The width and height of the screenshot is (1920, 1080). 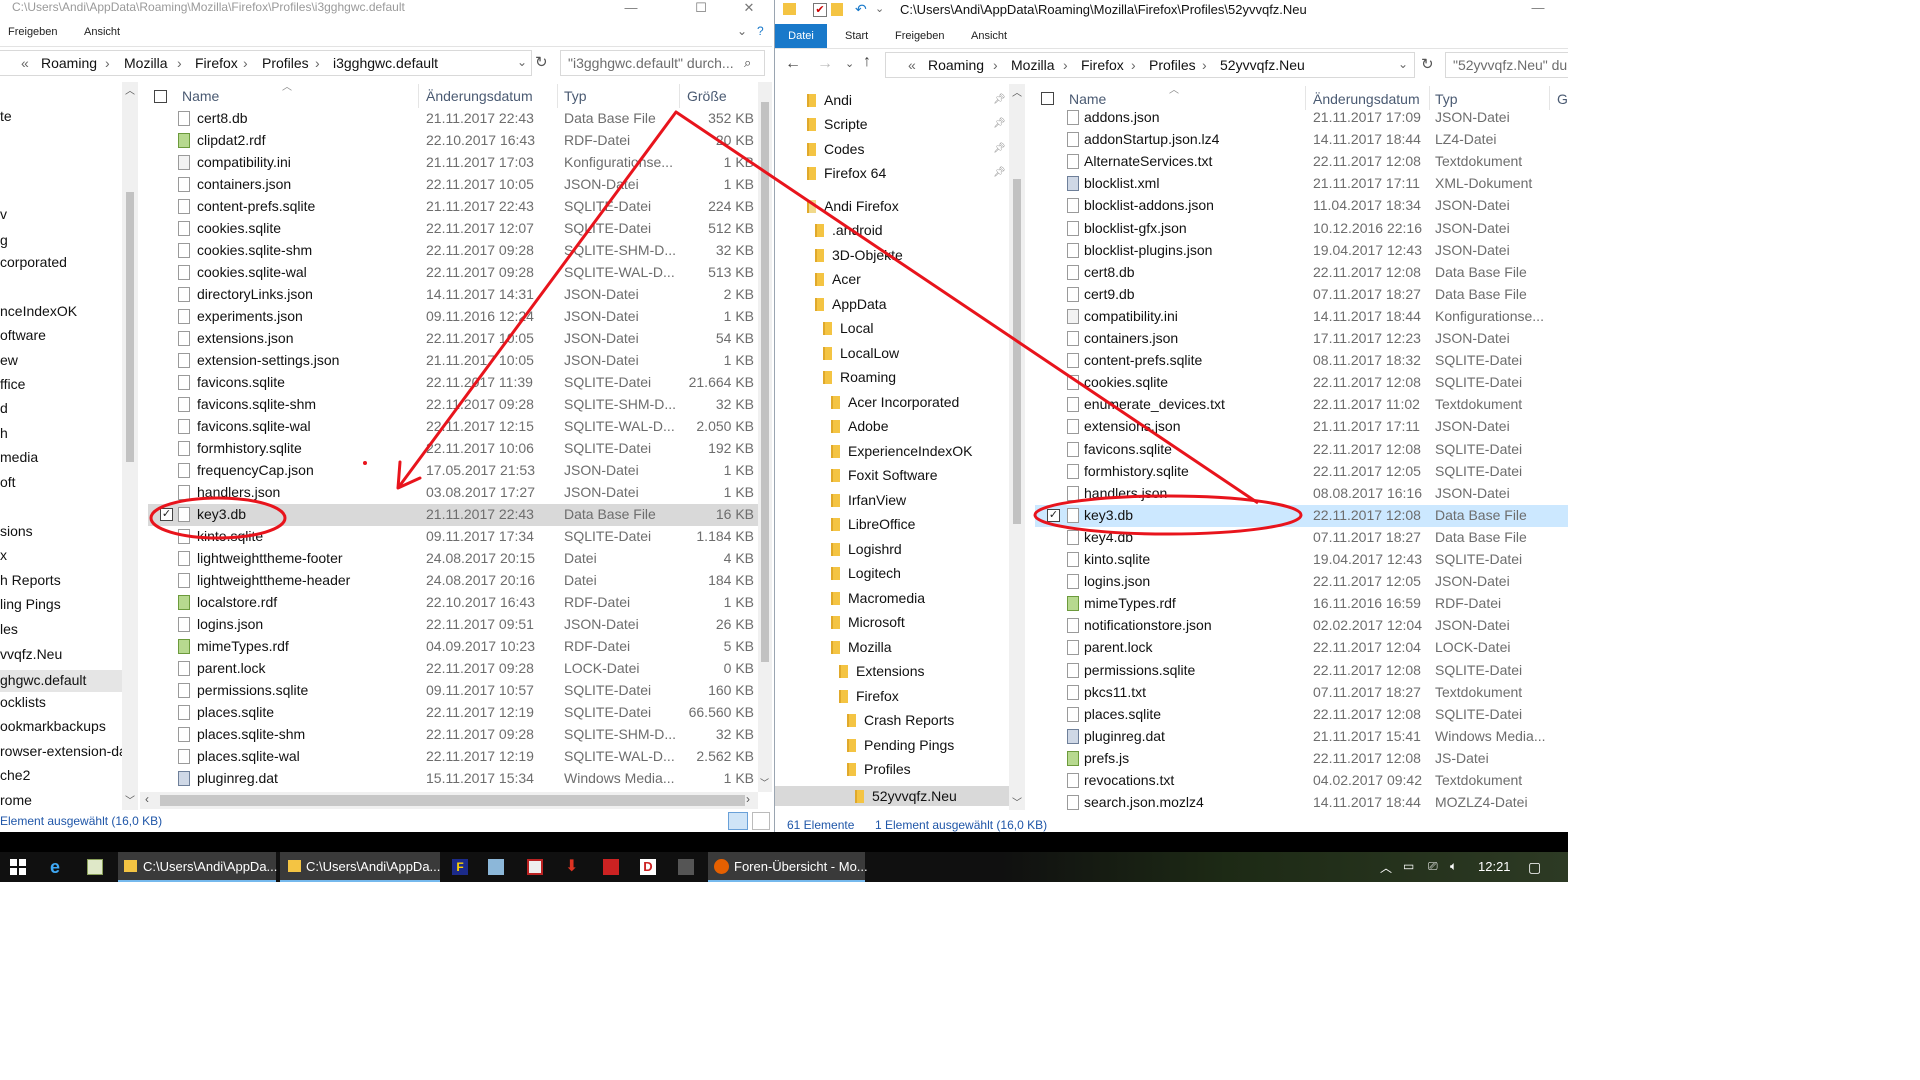 I want to click on nav-item: sions, so click(x=16, y=531).